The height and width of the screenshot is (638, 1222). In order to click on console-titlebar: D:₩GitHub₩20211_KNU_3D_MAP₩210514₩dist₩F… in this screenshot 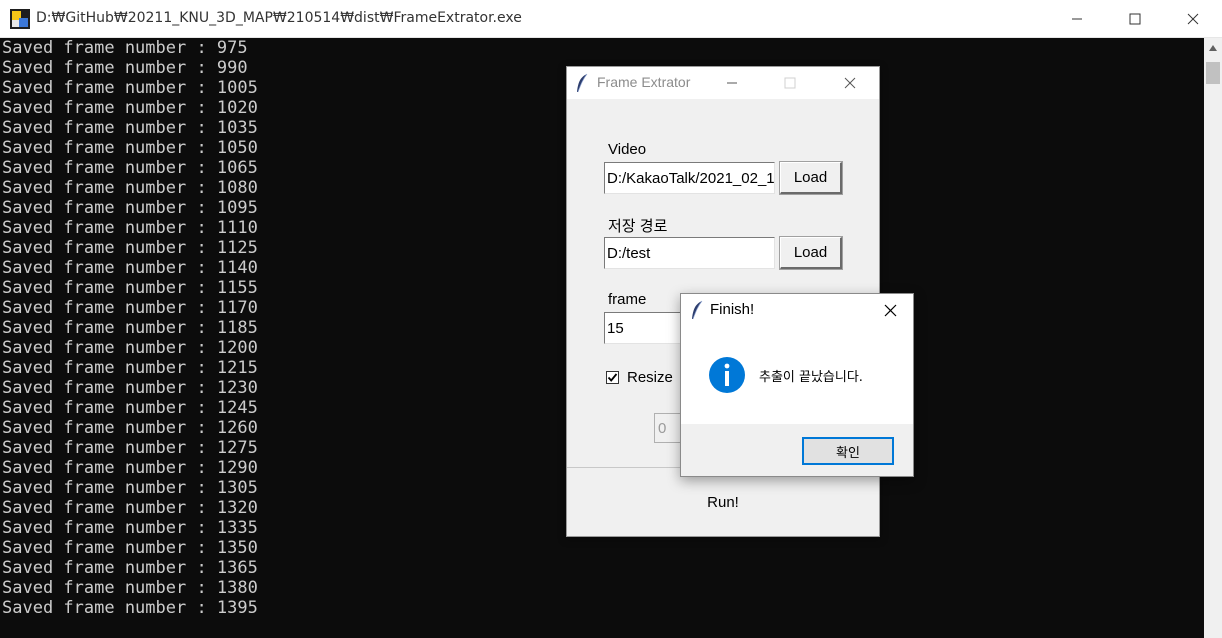, I will do `click(611, 19)`.